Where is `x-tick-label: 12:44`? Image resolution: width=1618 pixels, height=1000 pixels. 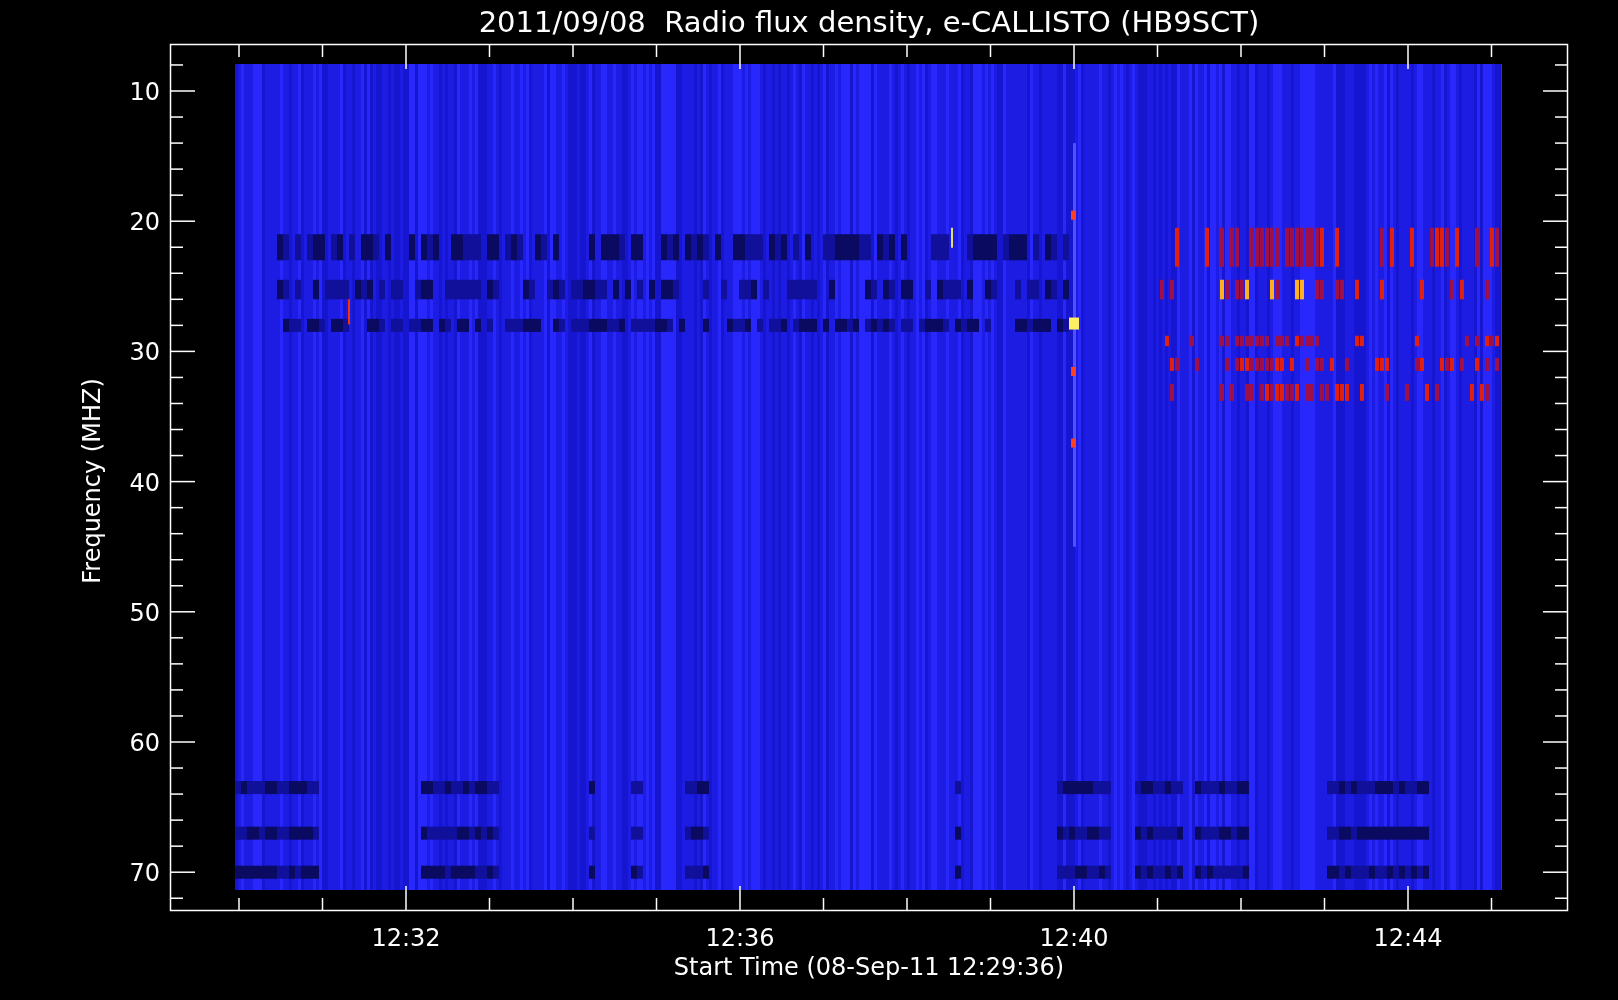
x-tick-label: 12:44 is located at coordinates (1408, 938).